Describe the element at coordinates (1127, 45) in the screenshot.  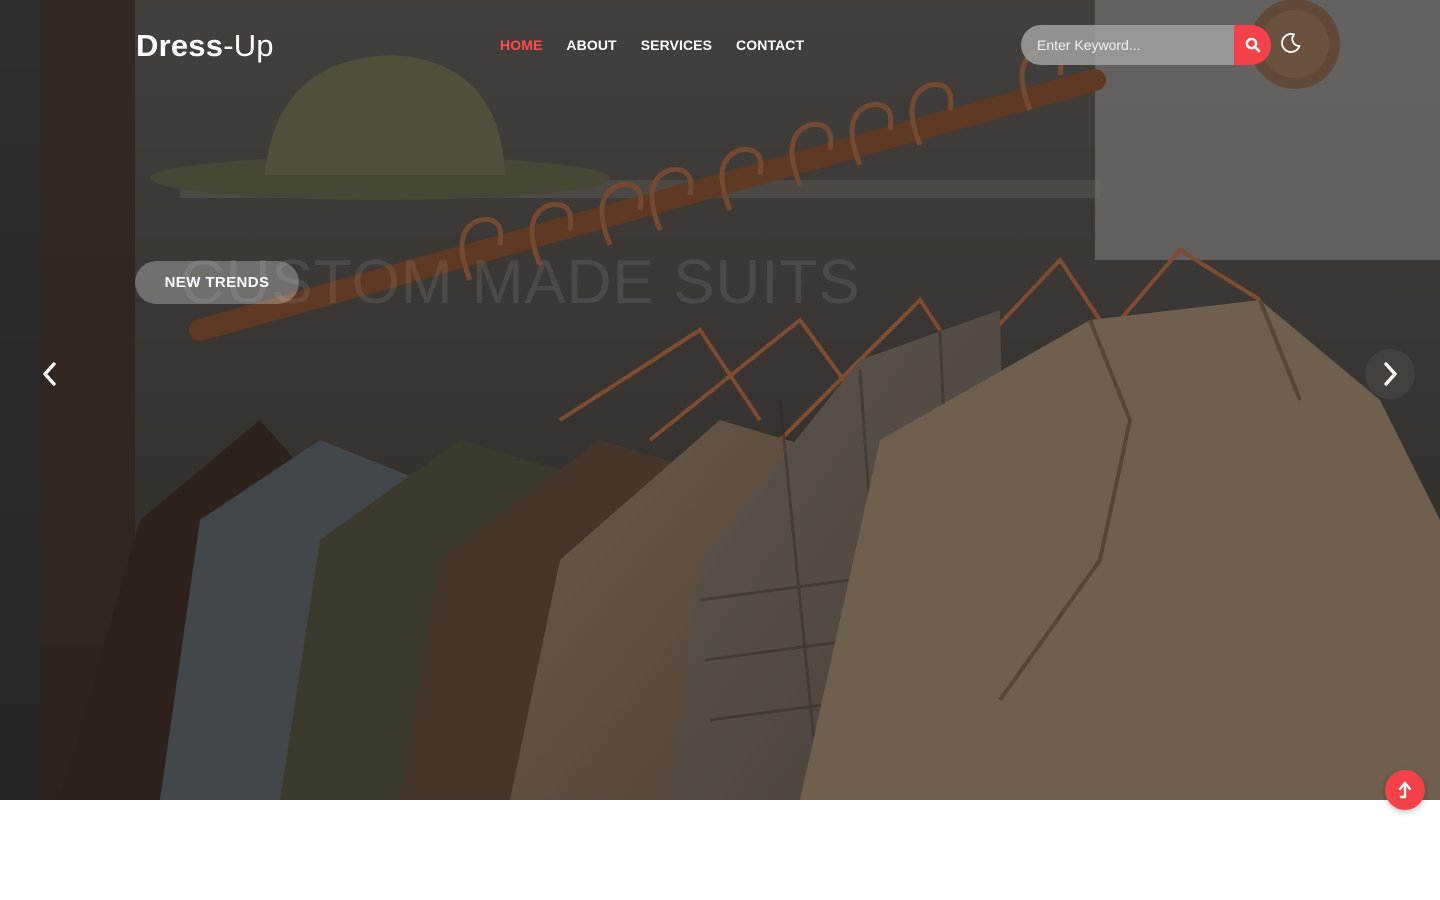
I see `search-input` at that location.